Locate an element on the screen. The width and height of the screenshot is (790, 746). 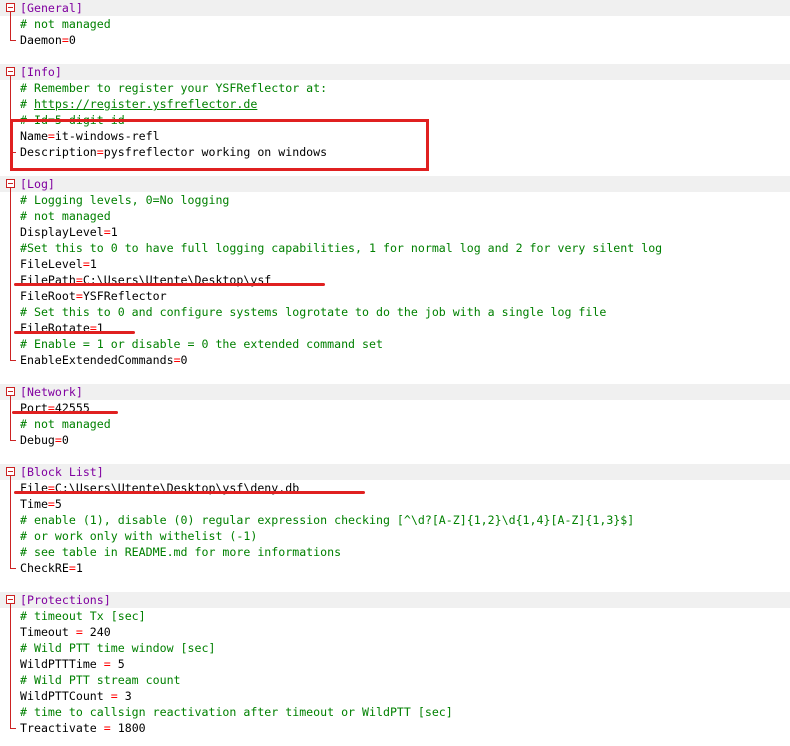
underline-port is located at coordinates (65, 412).